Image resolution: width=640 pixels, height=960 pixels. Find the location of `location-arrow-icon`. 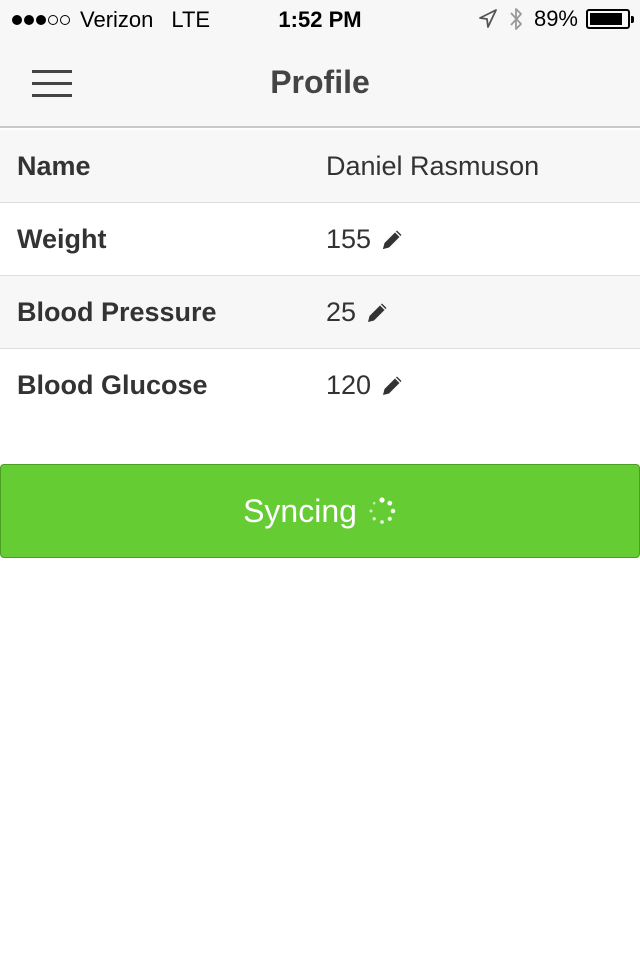

location-arrow-icon is located at coordinates (488, 19).